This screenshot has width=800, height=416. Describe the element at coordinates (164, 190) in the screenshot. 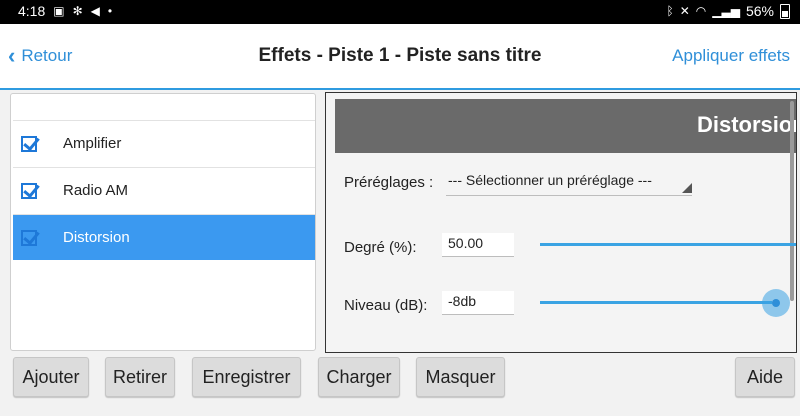

I see `list-item-radio-am: Radio AM` at that location.